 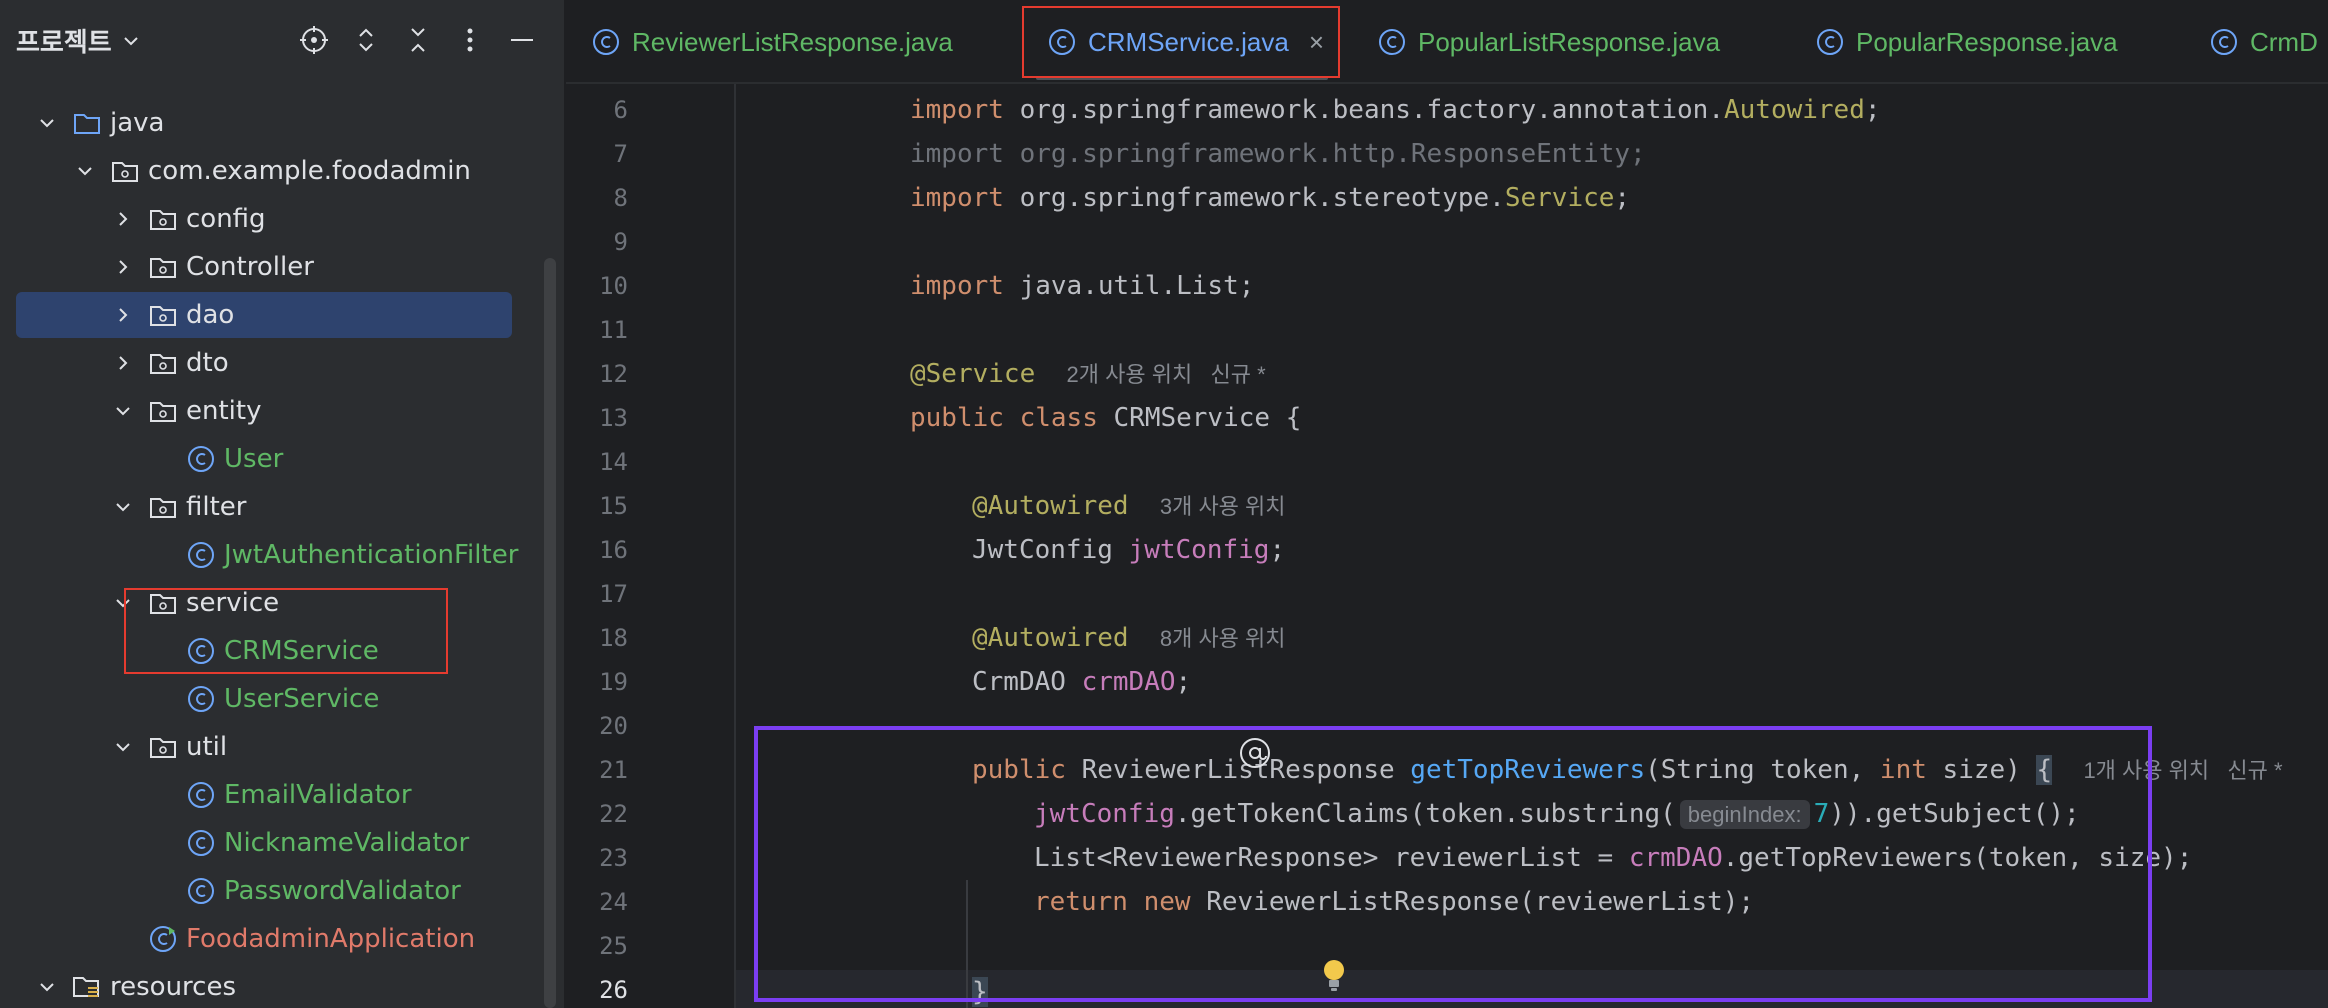 What do you see at coordinates (78, 40) in the screenshot?
I see `project-view-selector: 프로젝트` at bounding box center [78, 40].